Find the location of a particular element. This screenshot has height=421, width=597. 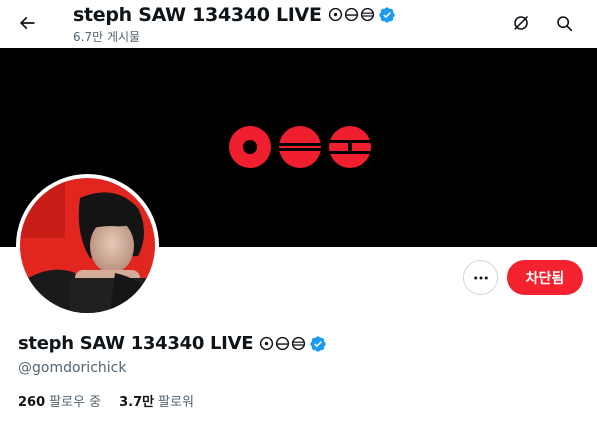

profile-symbols is located at coordinates (282, 343).